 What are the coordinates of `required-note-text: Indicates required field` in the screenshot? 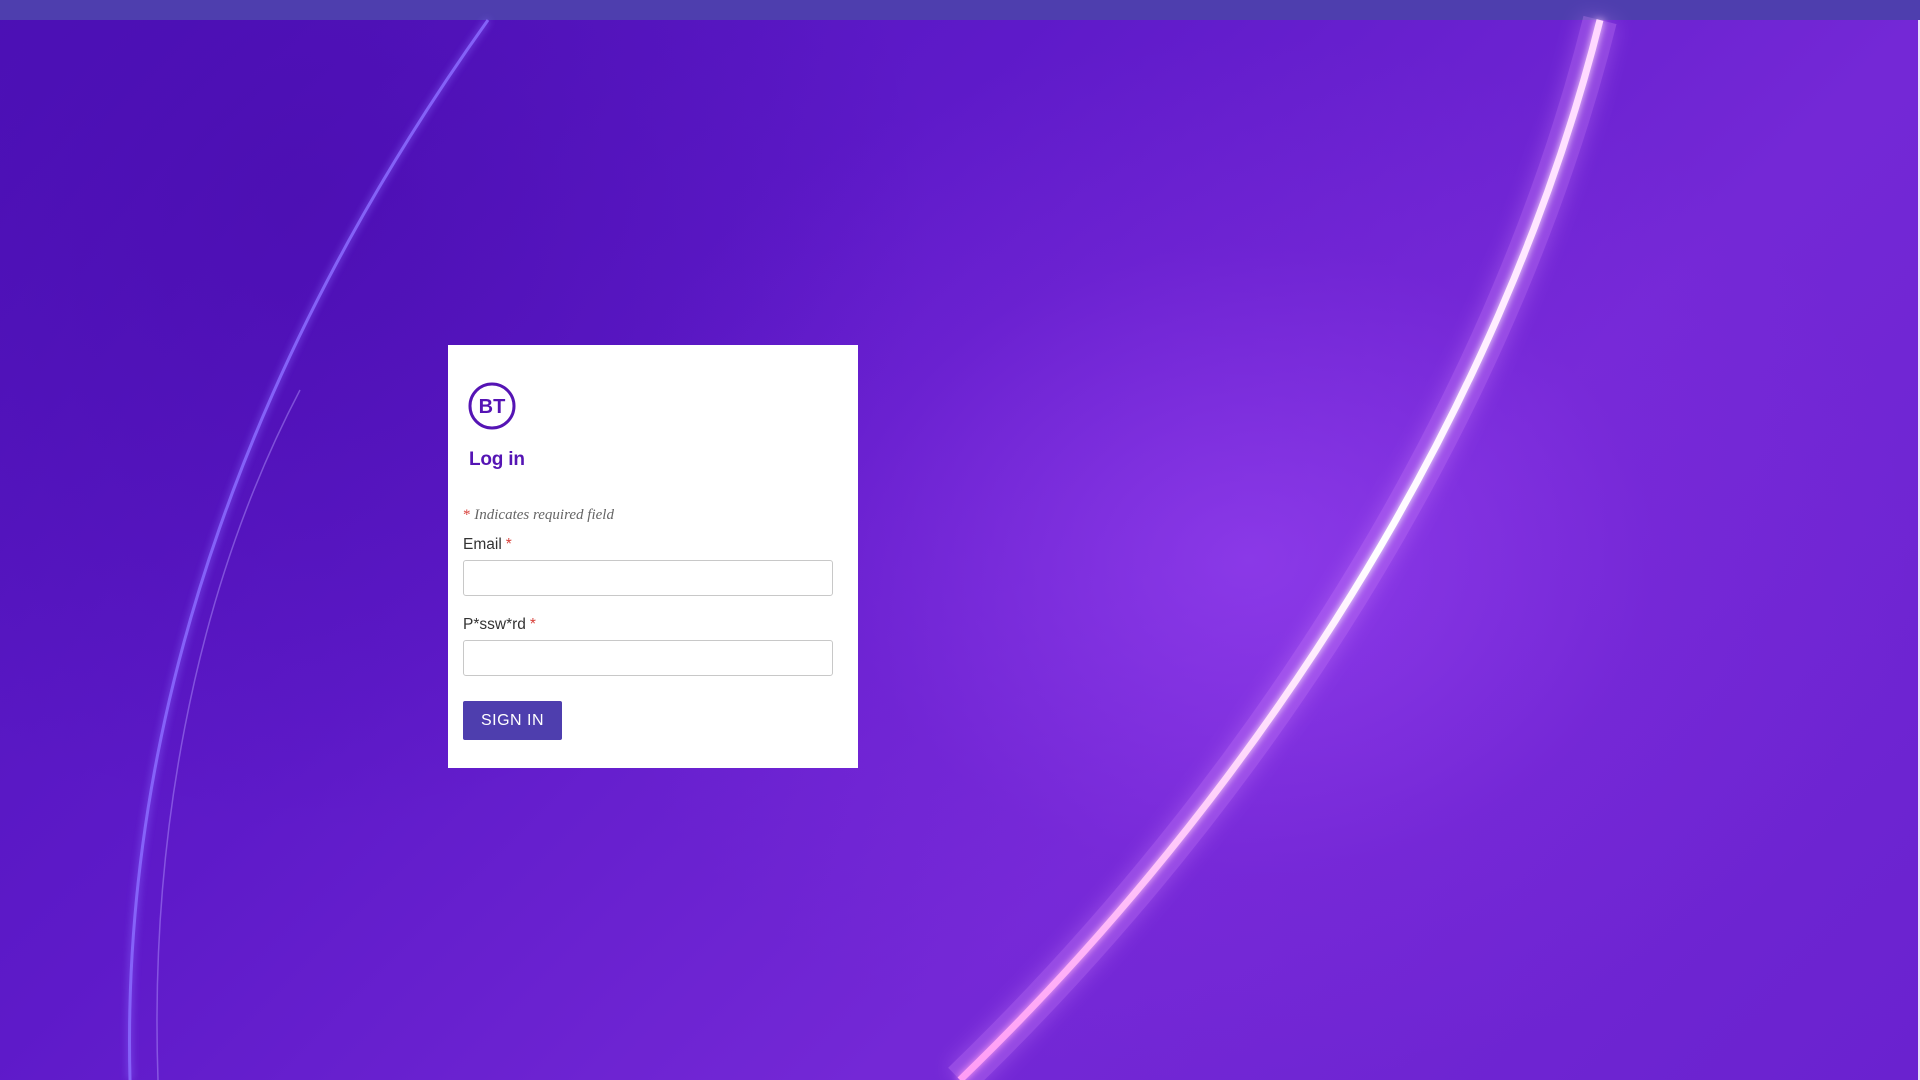 It's located at (544, 515).